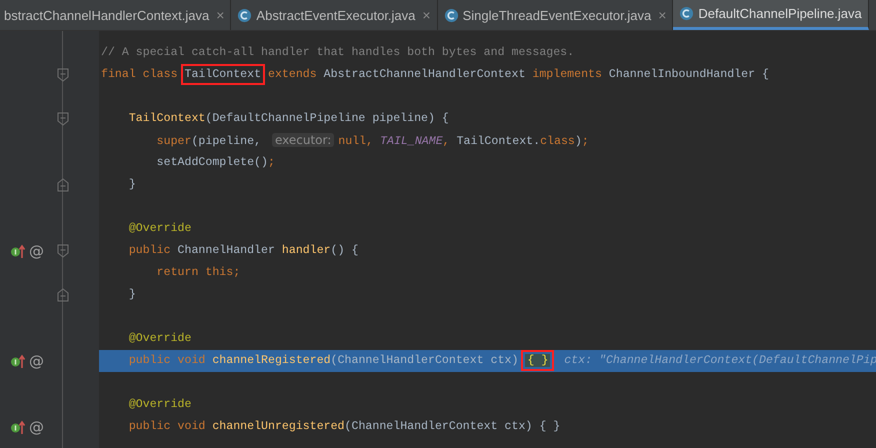 The width and height of the screenshot is (876, 448). Describe the element at coordinates (372, 141) in the screenshot. I see `code-line: super(pipeline, executor: null, TAIL_NAME, TailContext.class);` at that location.